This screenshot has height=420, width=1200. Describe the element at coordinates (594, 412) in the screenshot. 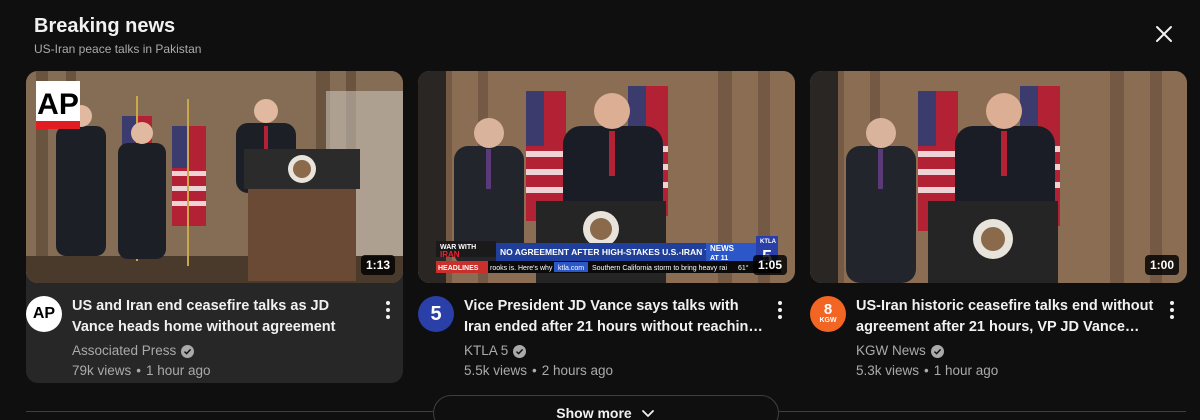

I see `show-more-label: Show more` at that location.